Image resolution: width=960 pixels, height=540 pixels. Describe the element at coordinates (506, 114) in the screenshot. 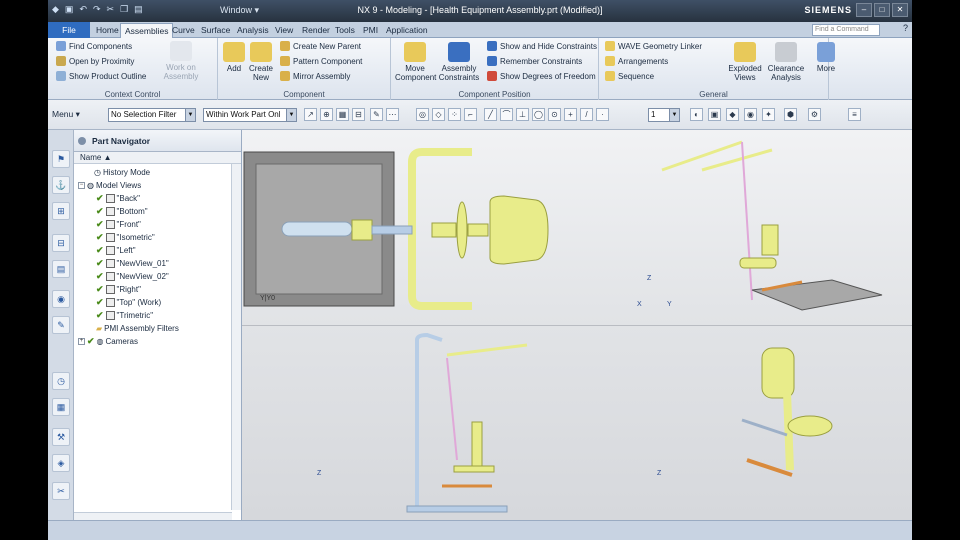

I see `arc-icon: ⌒` at that location.